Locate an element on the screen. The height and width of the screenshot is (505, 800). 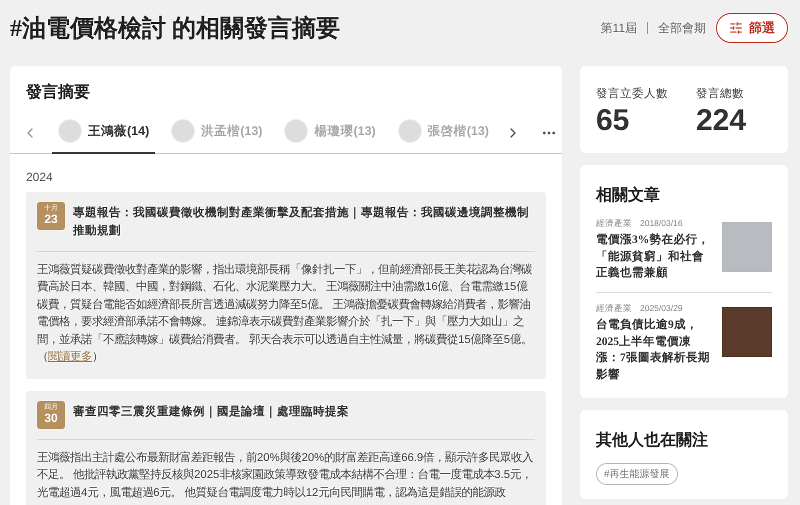
section-title: 相關文章 is located at coordinates (628, 195).